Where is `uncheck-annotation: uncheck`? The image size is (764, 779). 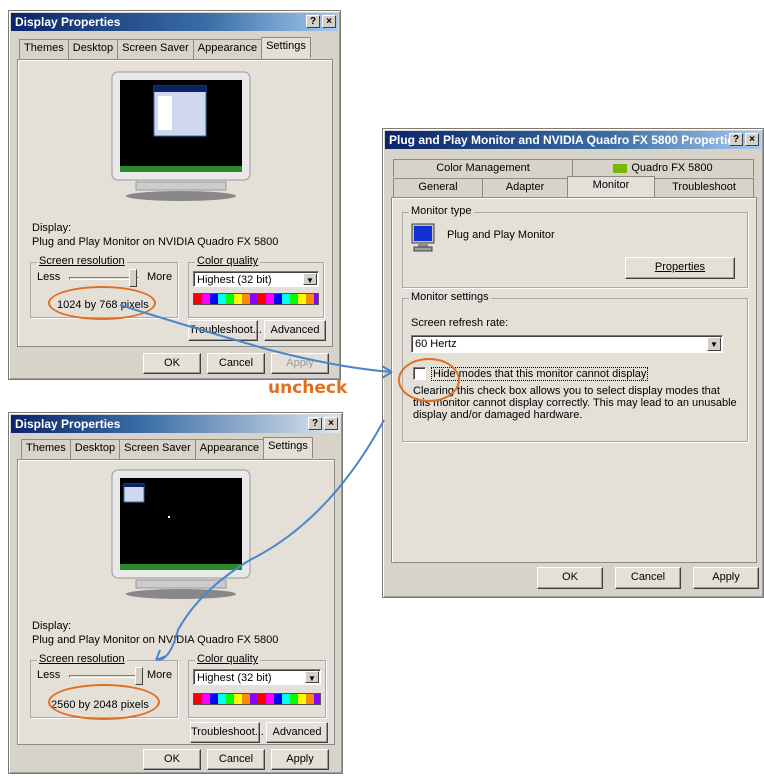
uncheck-annotation: uncheck is located at coordinates (308, 388).